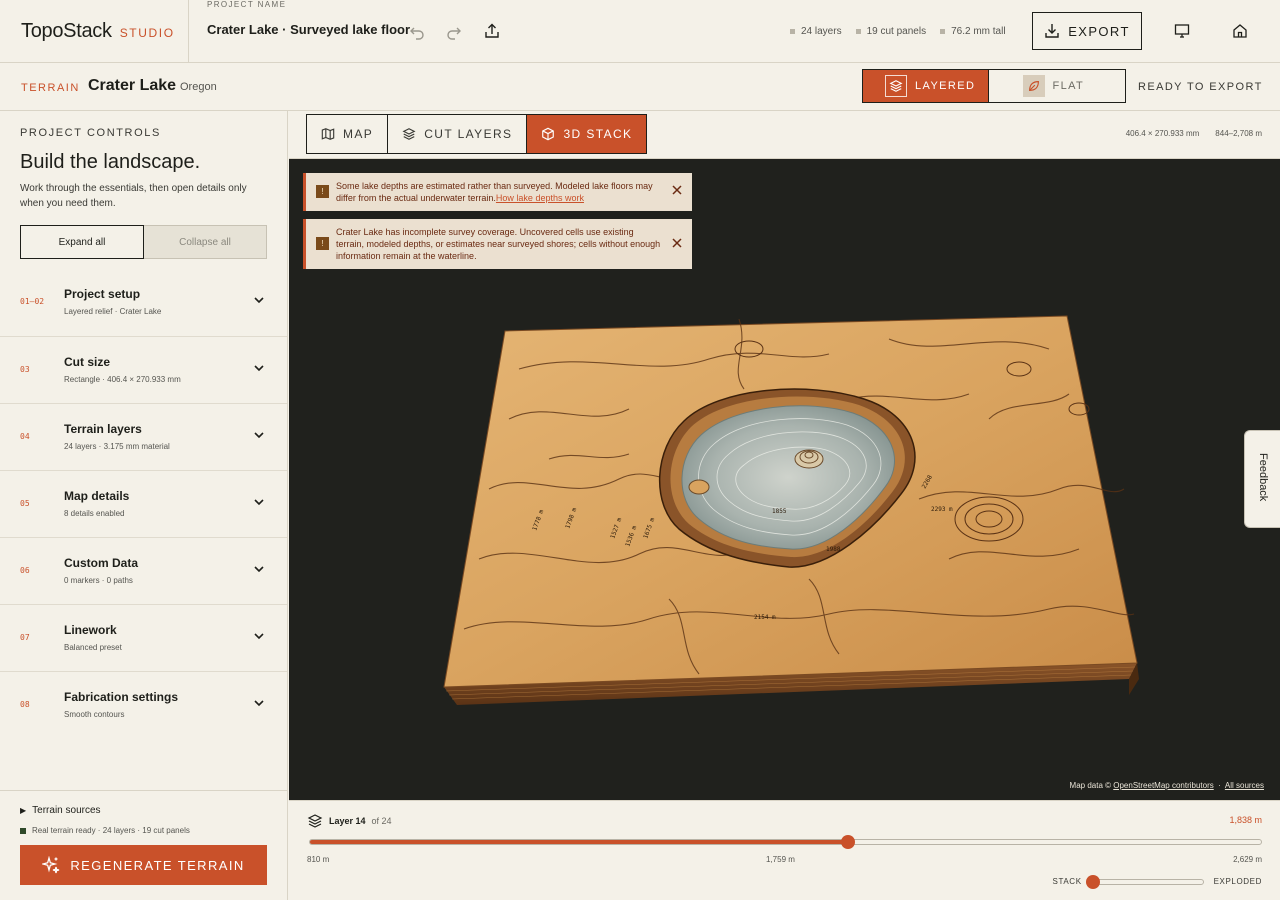 This screenshot has height=900, width=1280. What do you see at coordinates (90, 133) in the screenshot?
I see `sidebar-eyebrow: PROJECT CONTROLS` at bounding box center [90, 133].